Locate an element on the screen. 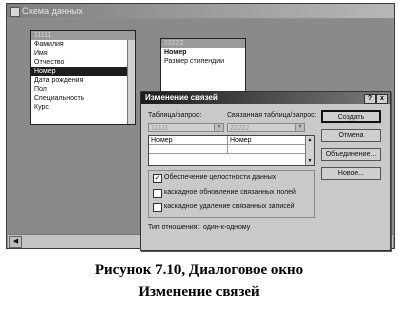 The height and width of the screenshot is (310, 398). cascade-delete-checkbox is located at coordinates (157, 207).